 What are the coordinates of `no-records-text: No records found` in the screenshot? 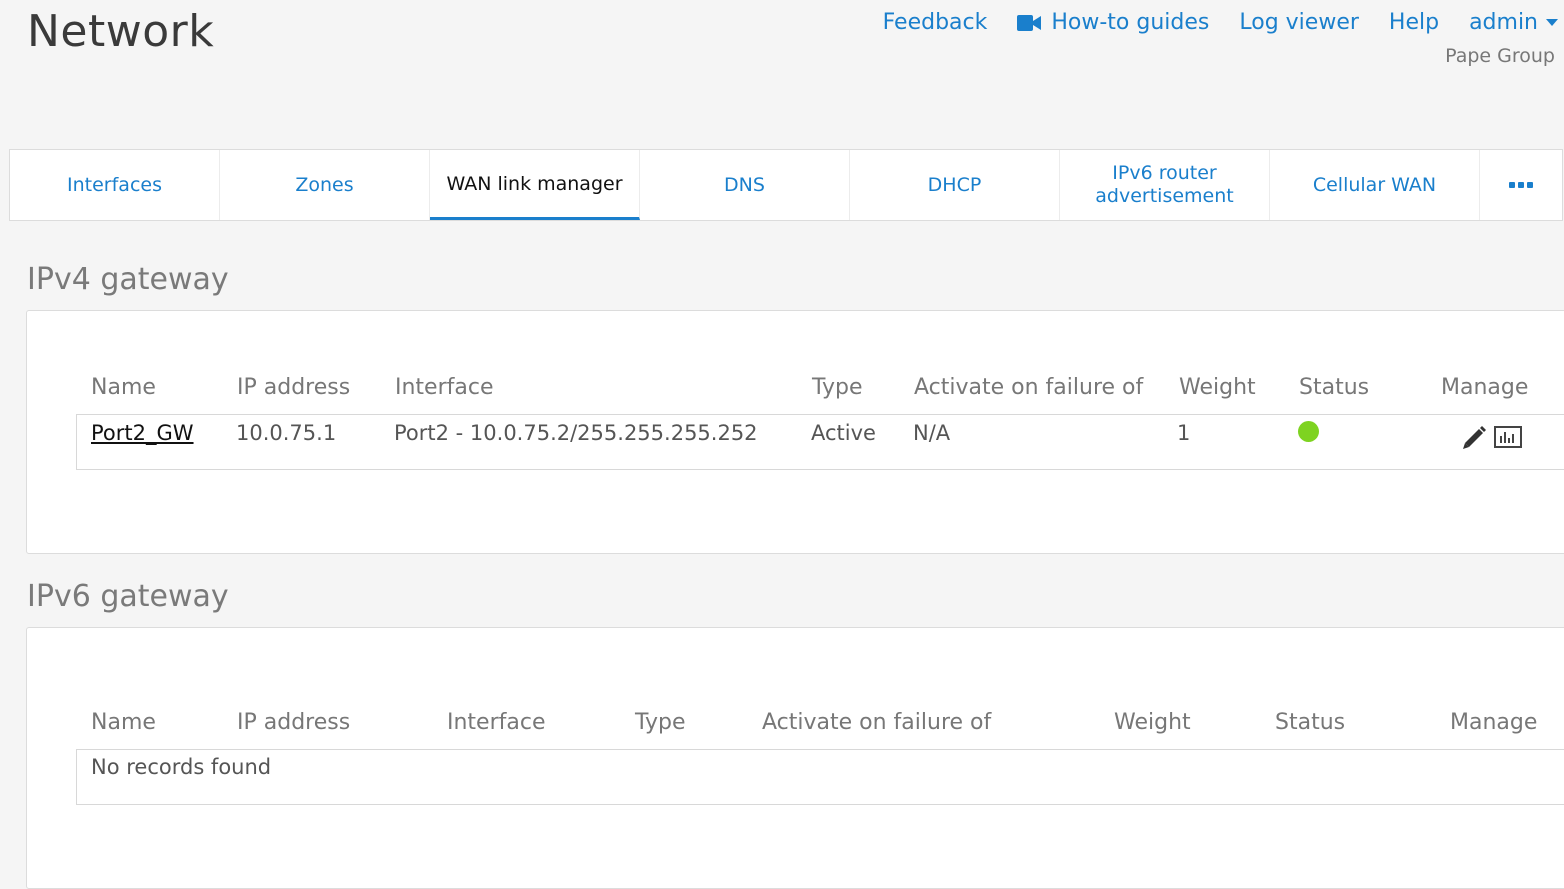 It's located at (181, 767).